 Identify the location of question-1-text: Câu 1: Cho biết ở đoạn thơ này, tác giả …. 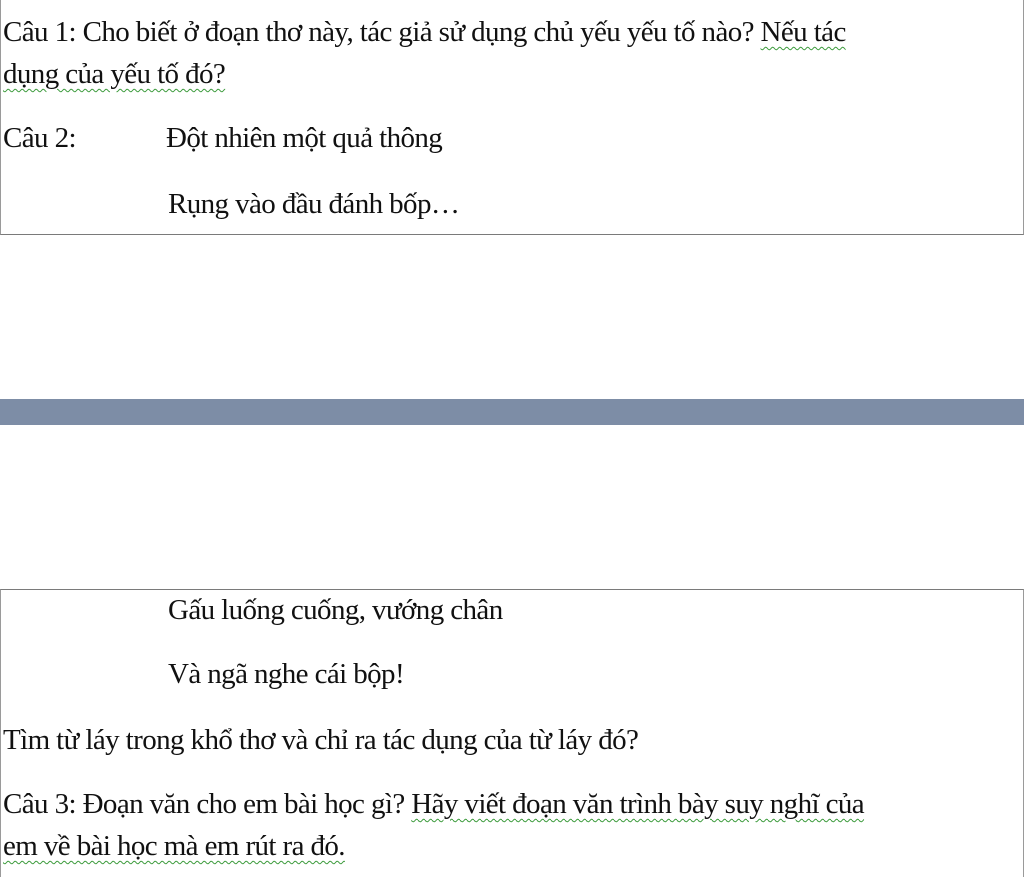
(382, 32).